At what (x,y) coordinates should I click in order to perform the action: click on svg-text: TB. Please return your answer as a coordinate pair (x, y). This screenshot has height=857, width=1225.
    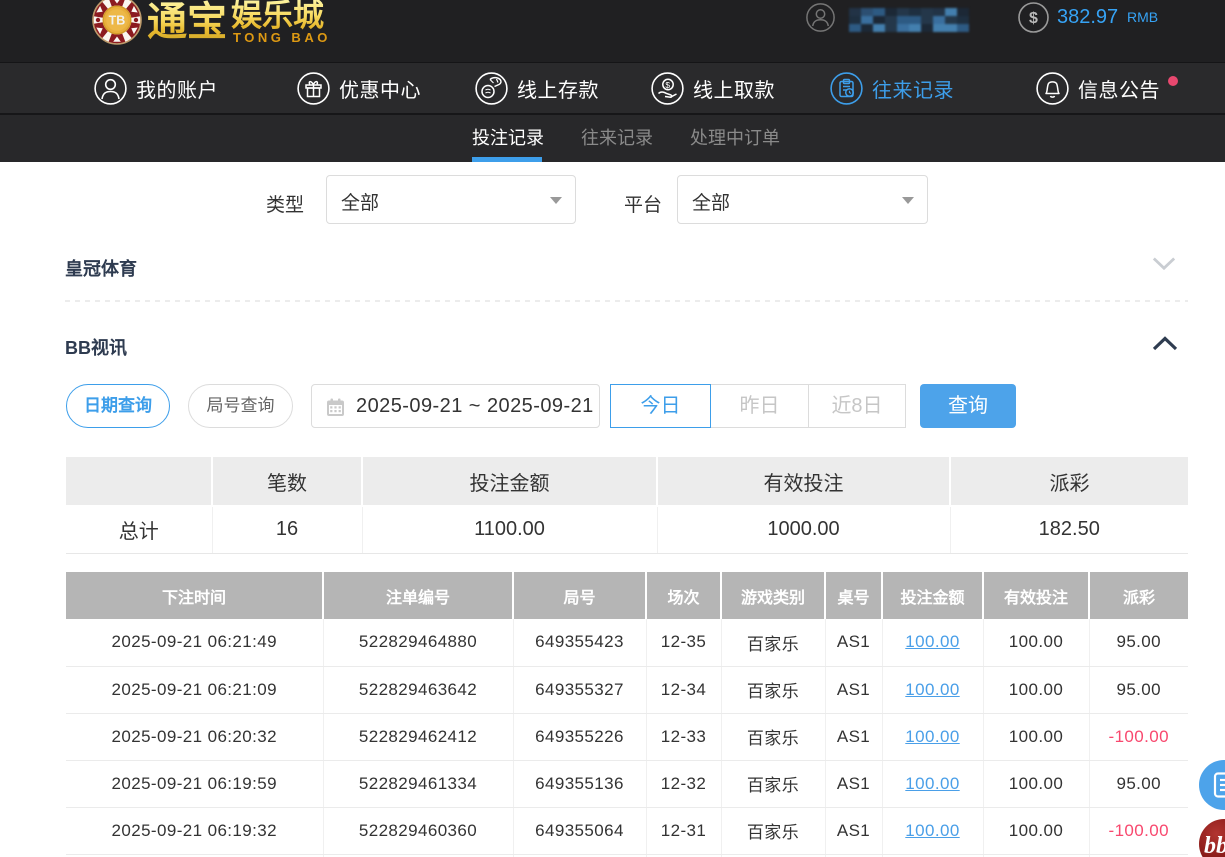
    Looking at the image, I should click on (117, 21).